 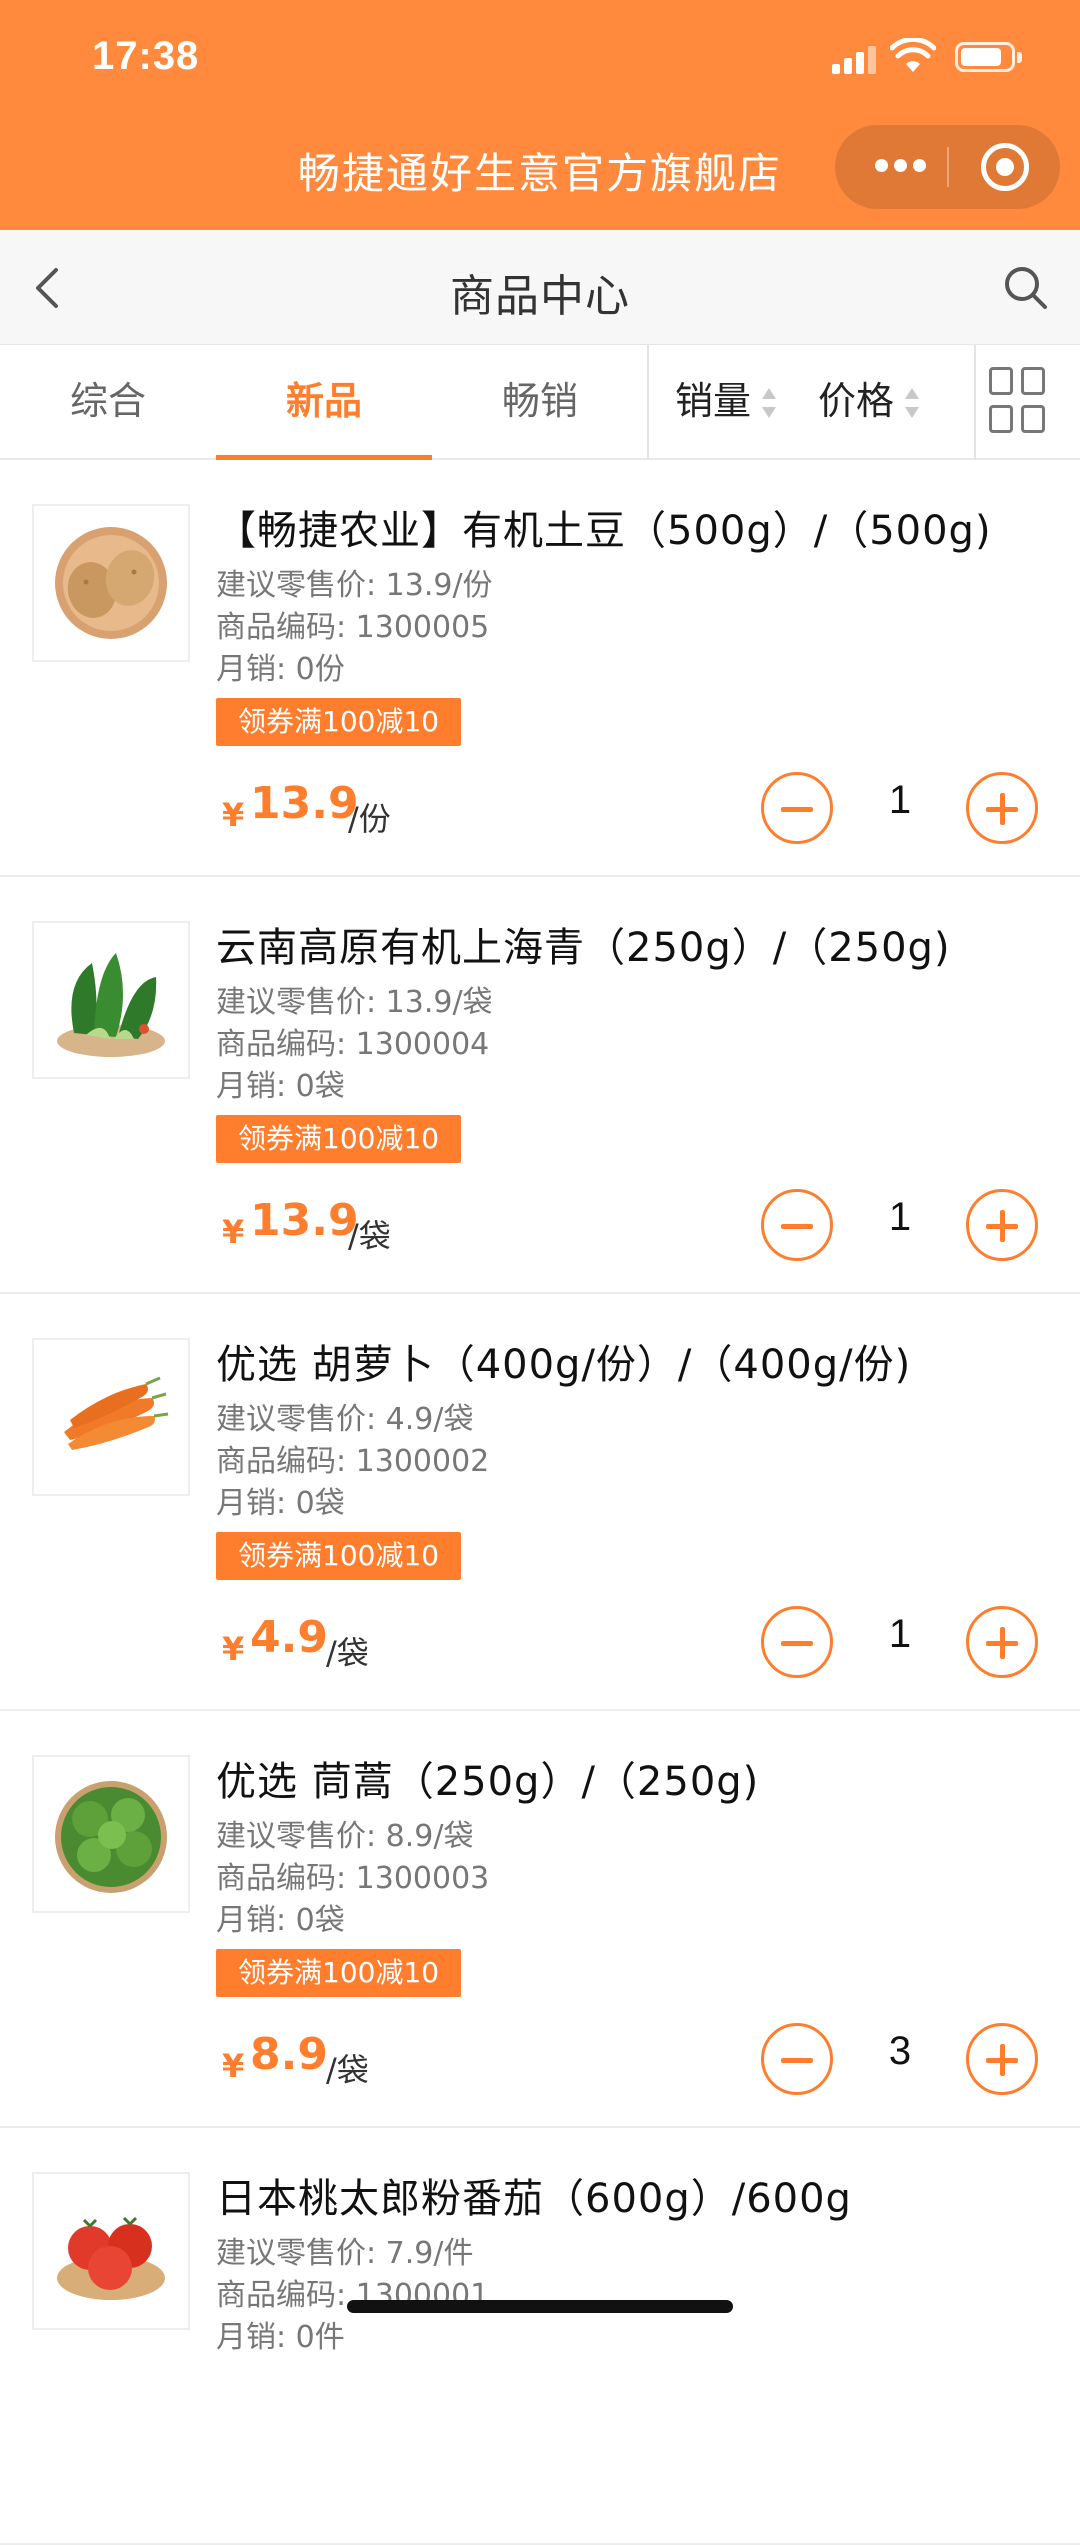 I want to click on retail-price: 建议零售价: 7.9/件, so click(x=345, y=2253).